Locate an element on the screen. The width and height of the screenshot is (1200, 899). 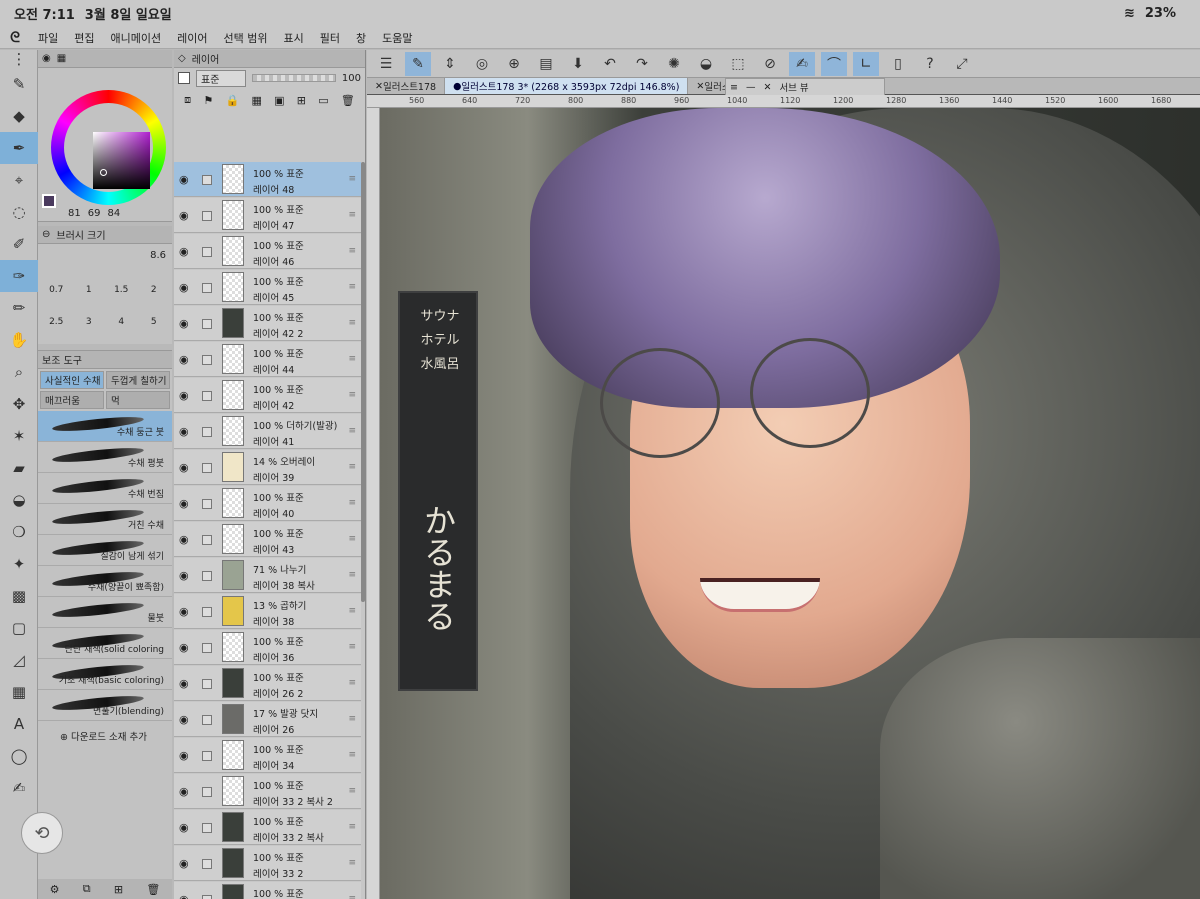
new-folder-icon: ▭ is located at coordinates (323, 100).